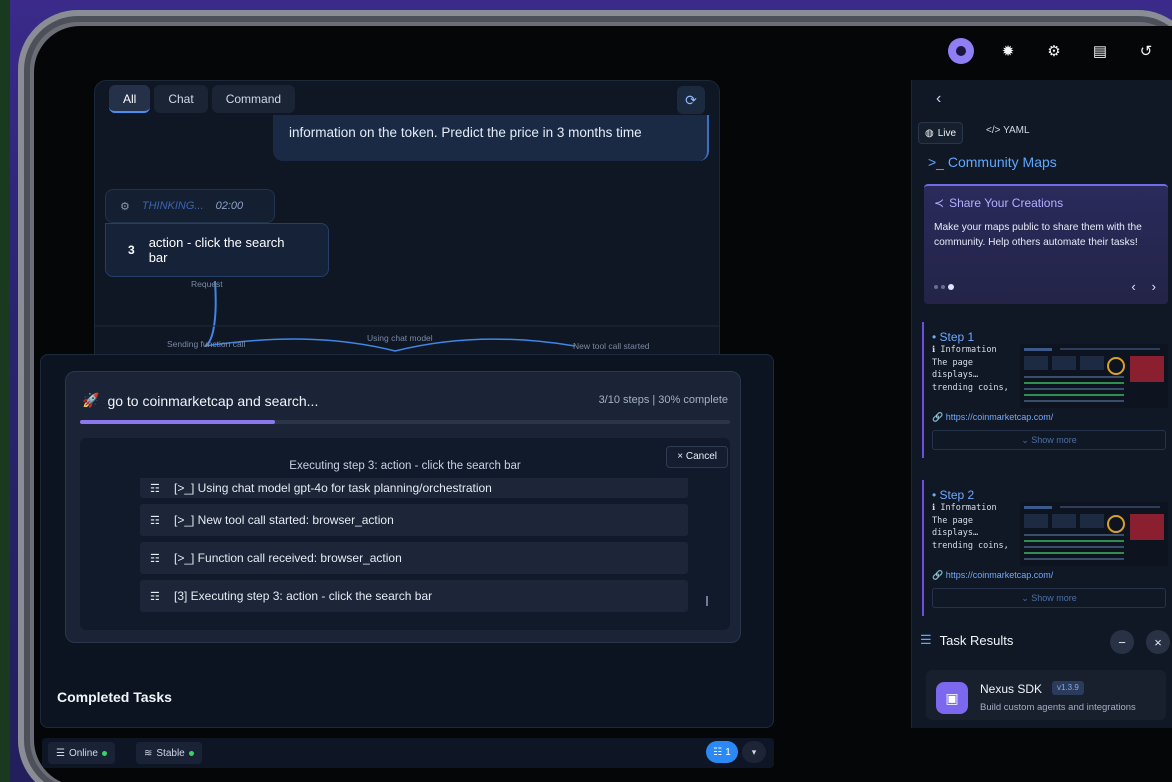 This screenshot has height=782, width=1172. I want to click on graph-label-new-tool: New tool call started, so click(611, 346).